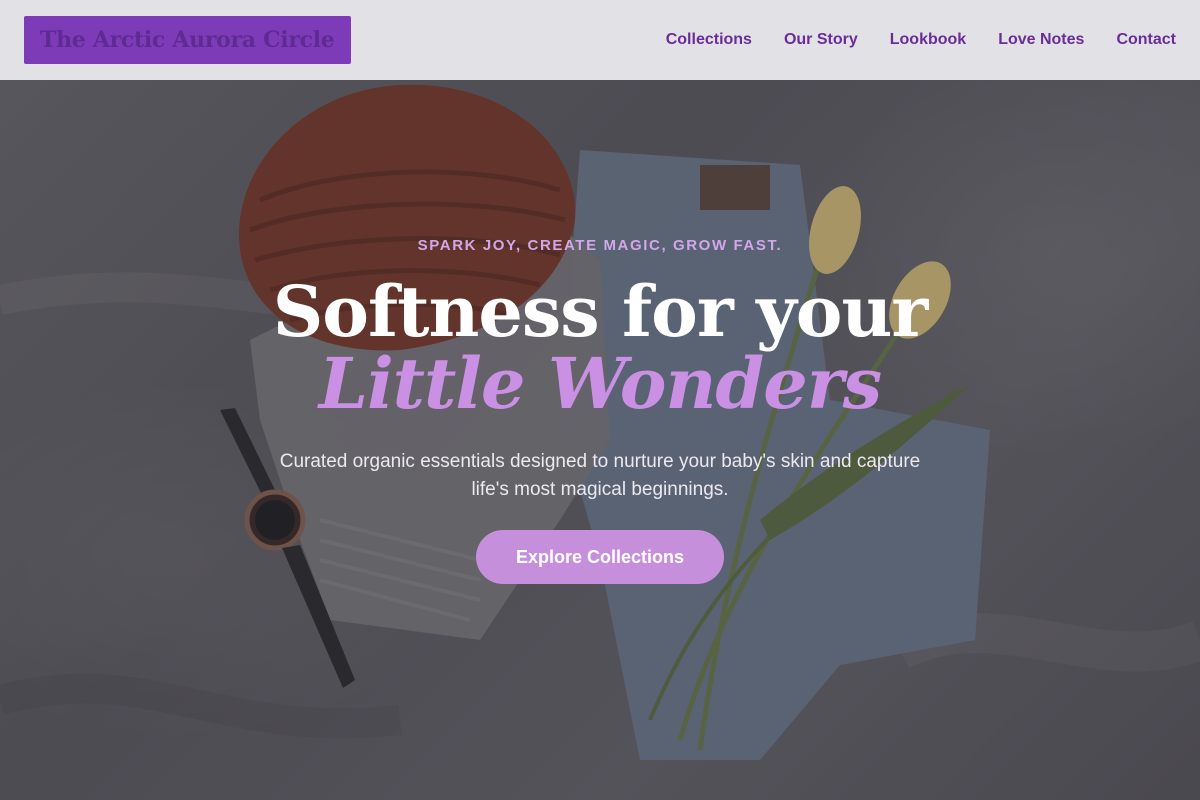  What do you see at coordinates (600, 245) in the screenshot?
I see `hero-tagline: SPARK JOY, CREATE MAGIC, GROW FAST.` at bounding box center [600, 245].